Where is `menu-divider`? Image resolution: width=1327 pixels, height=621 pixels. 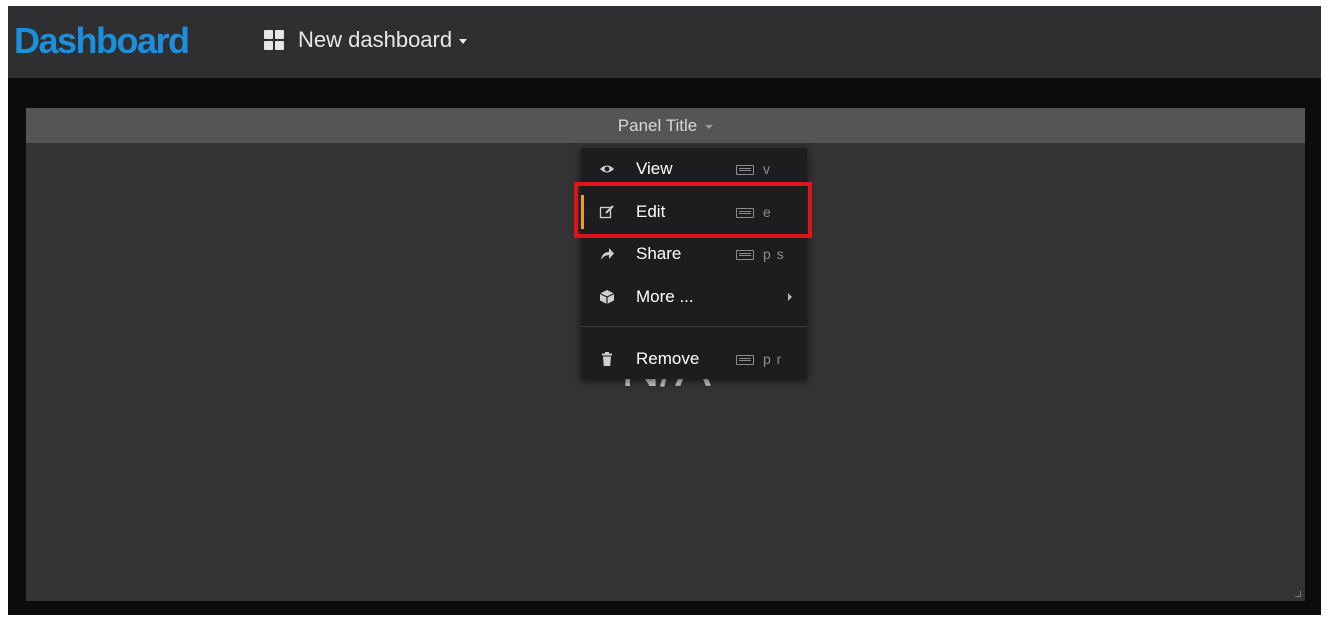
menu-divider is located at coordinates (694, 326).